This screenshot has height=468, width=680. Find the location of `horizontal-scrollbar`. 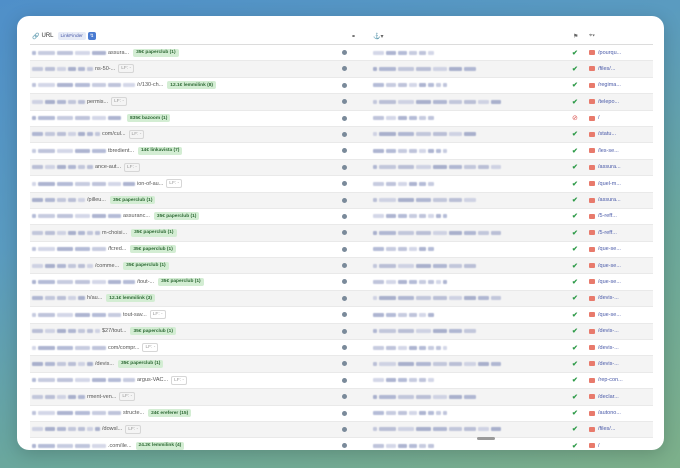

horizontal-scrollbar is located at coordinates (486, 438).